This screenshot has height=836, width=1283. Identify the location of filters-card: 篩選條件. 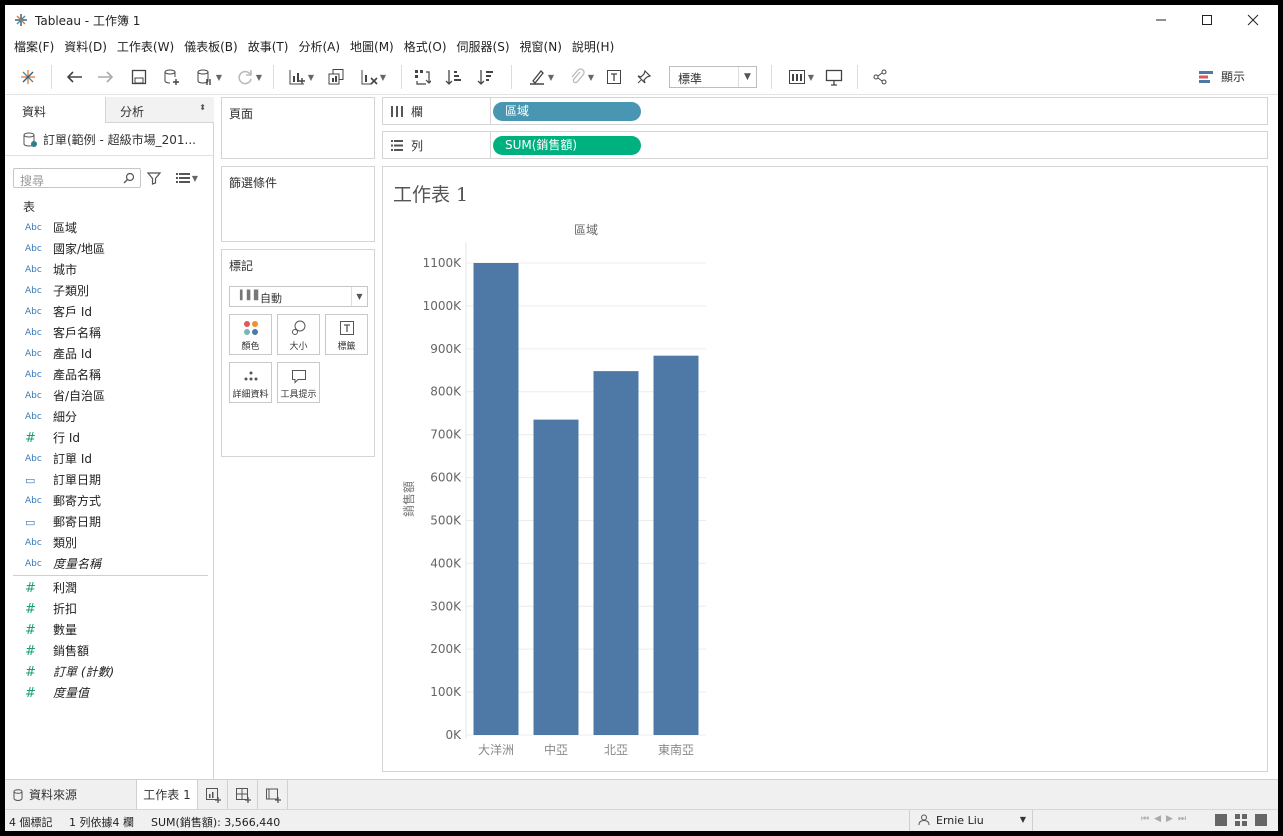
(298, 204).